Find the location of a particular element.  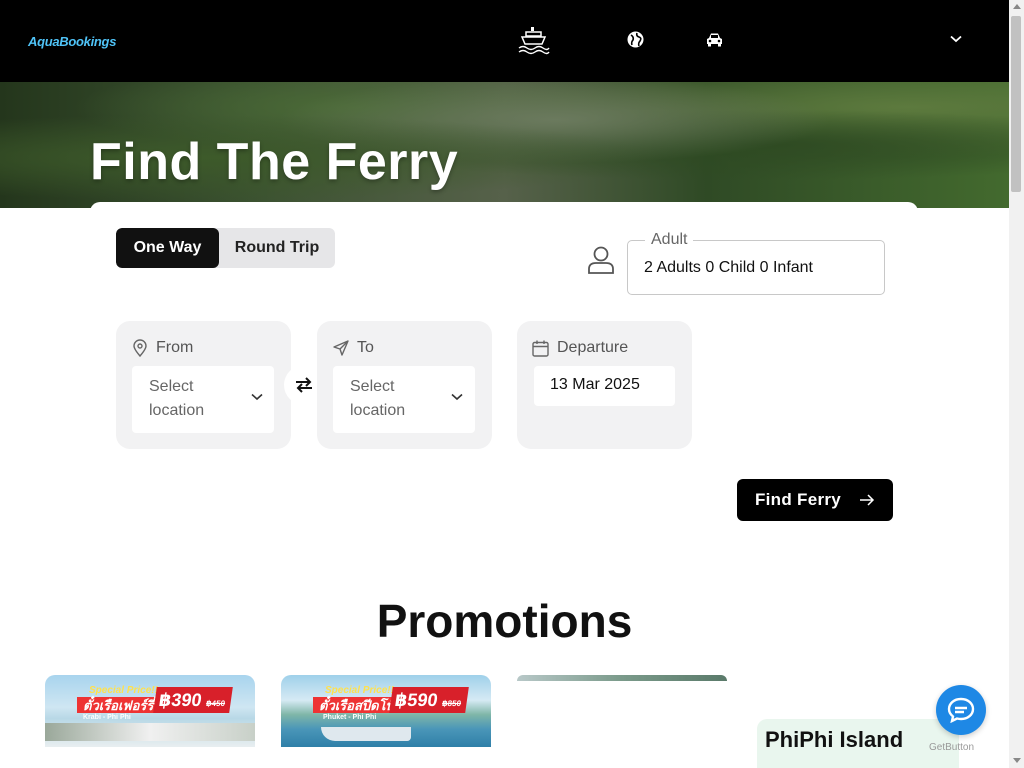

promo-route: Krabi - Phi Phi is located at coordinates (107, 717).